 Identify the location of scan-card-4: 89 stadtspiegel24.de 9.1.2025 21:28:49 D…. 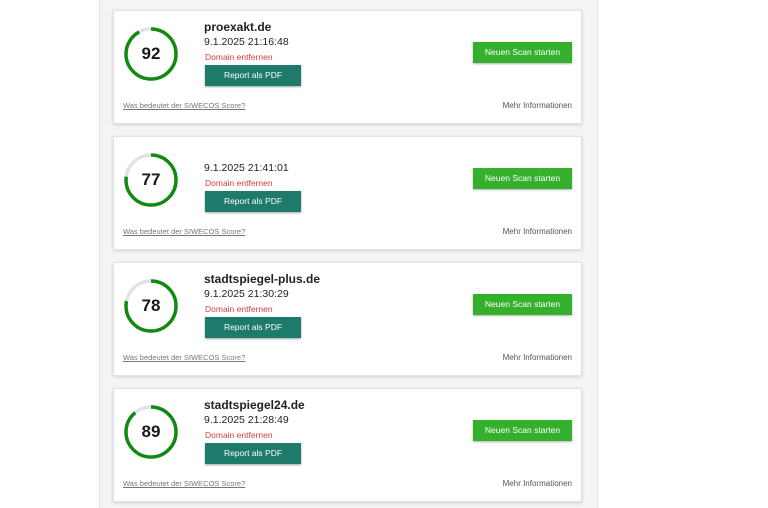
(347, 445).